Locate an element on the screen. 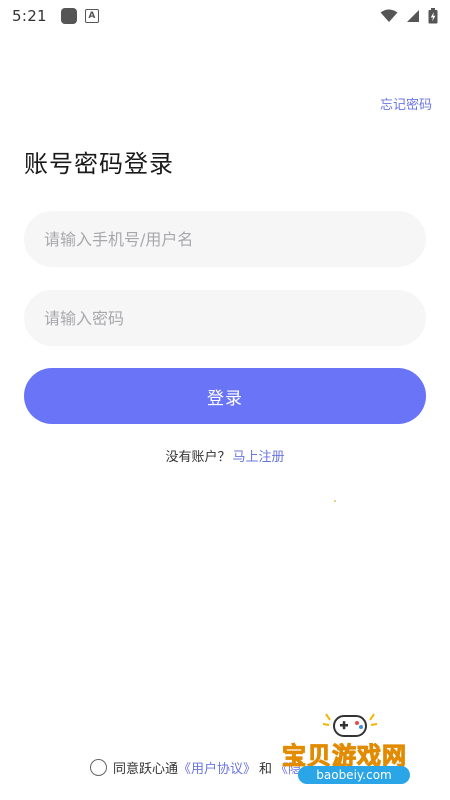 This screenshot has width=450, height=800. register-link: 马上注册 is located at coordinates (259, 457).